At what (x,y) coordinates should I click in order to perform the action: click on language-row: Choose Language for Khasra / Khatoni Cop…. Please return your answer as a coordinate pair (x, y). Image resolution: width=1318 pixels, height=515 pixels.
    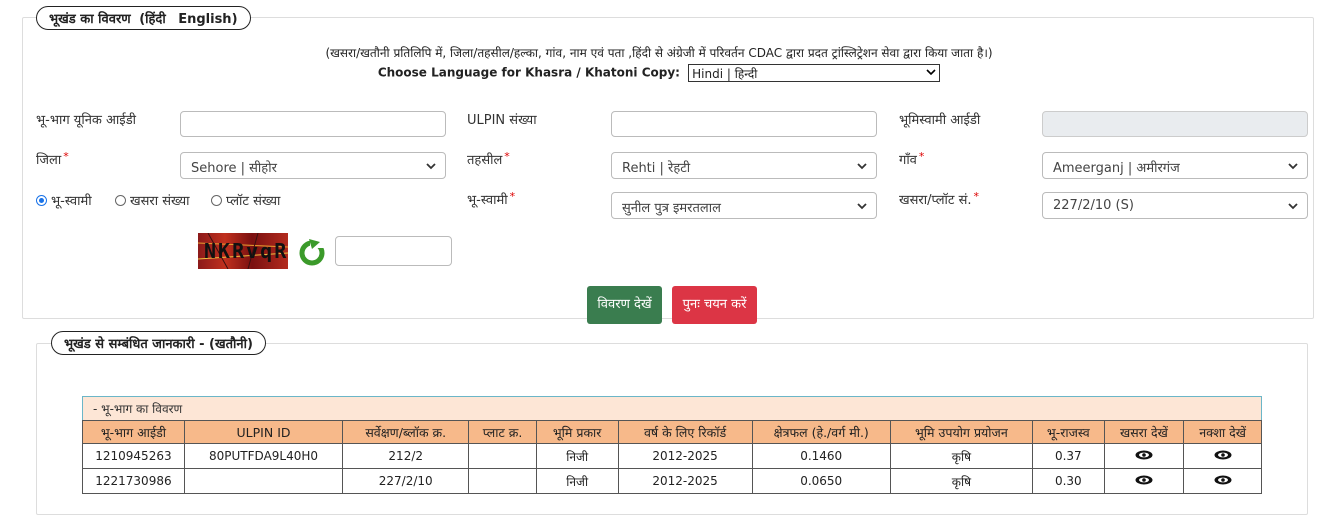
    Looking at the image, I should click on (659, 73).